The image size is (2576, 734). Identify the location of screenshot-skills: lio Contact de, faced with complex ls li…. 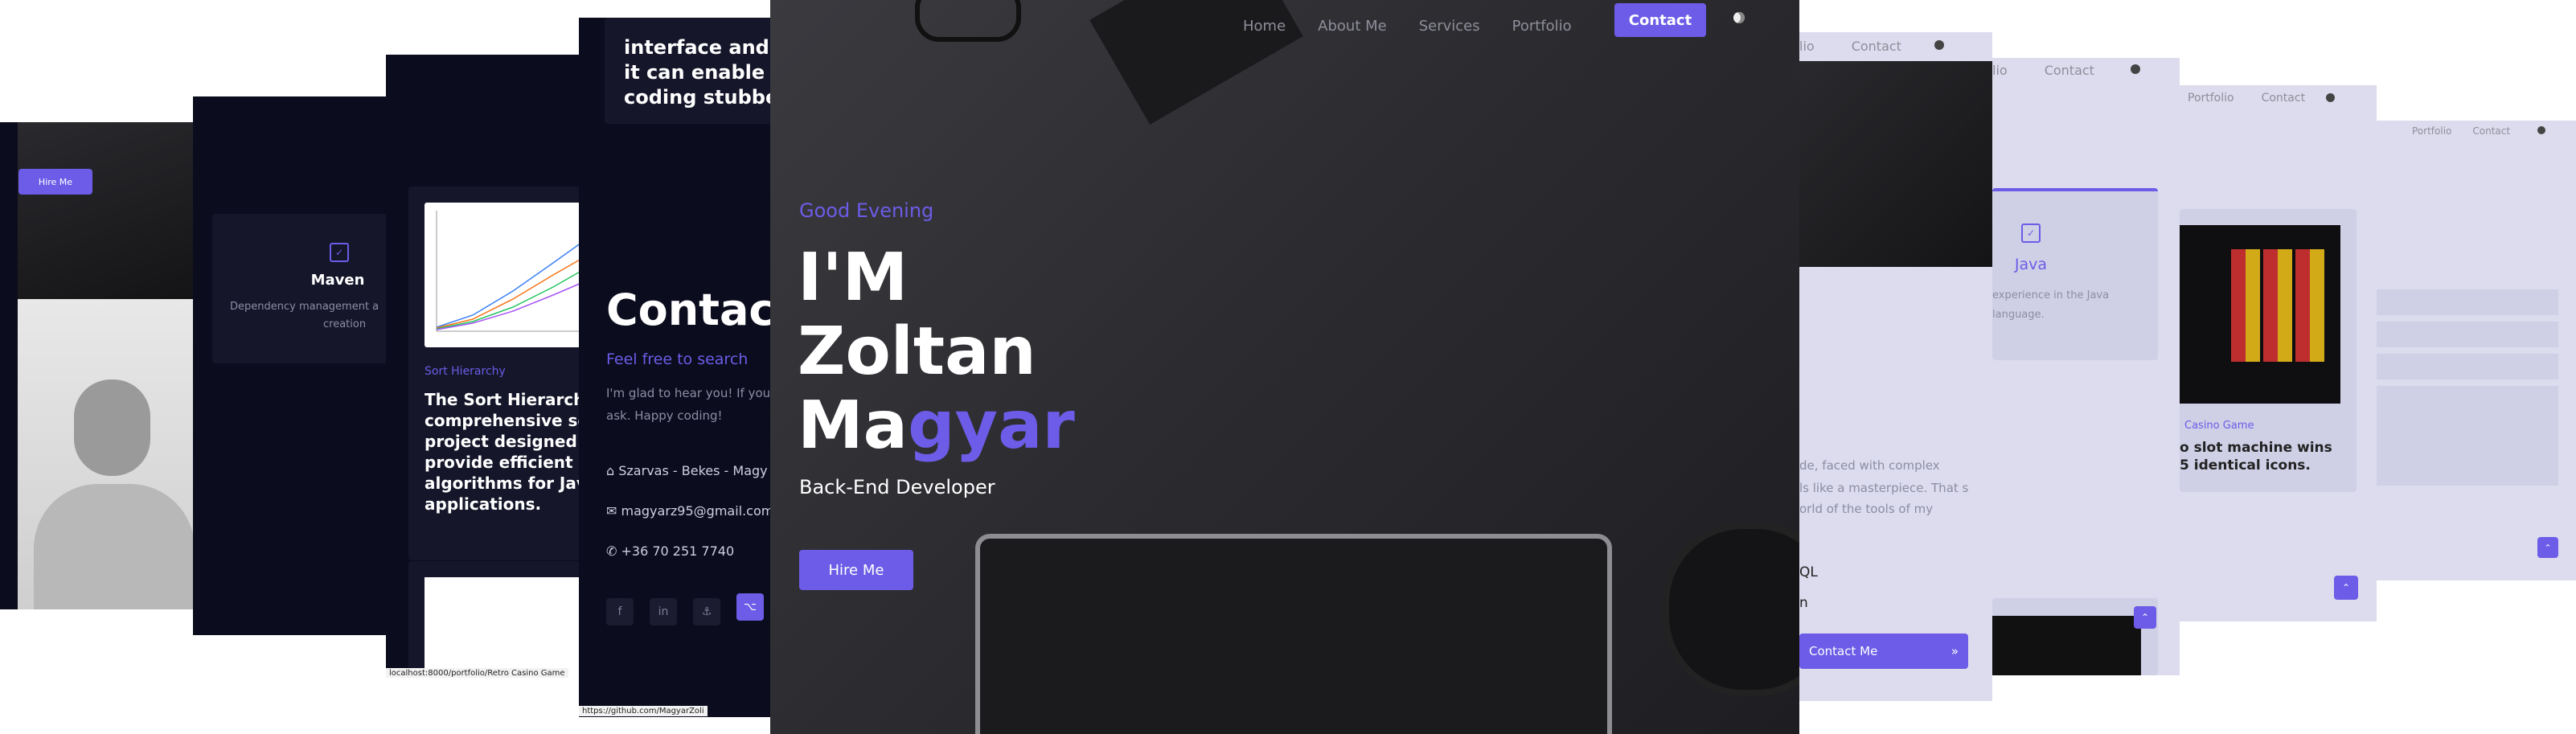
(1895, 366).